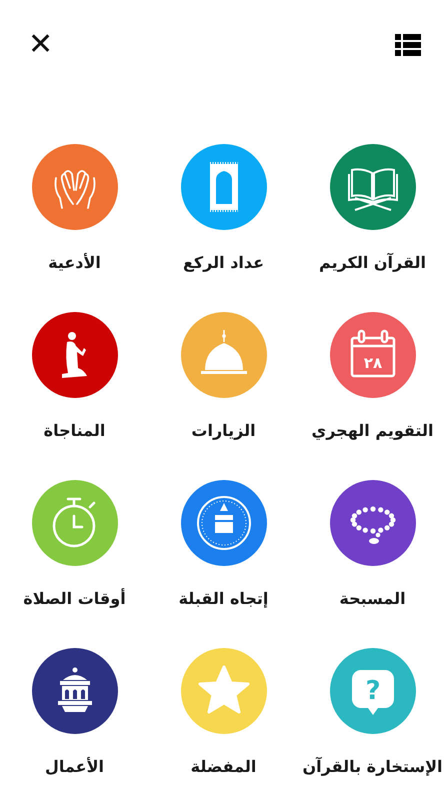 The height and width of the screenshot is (800, 447). I want to click on calendar-icon, so click(372, 354).